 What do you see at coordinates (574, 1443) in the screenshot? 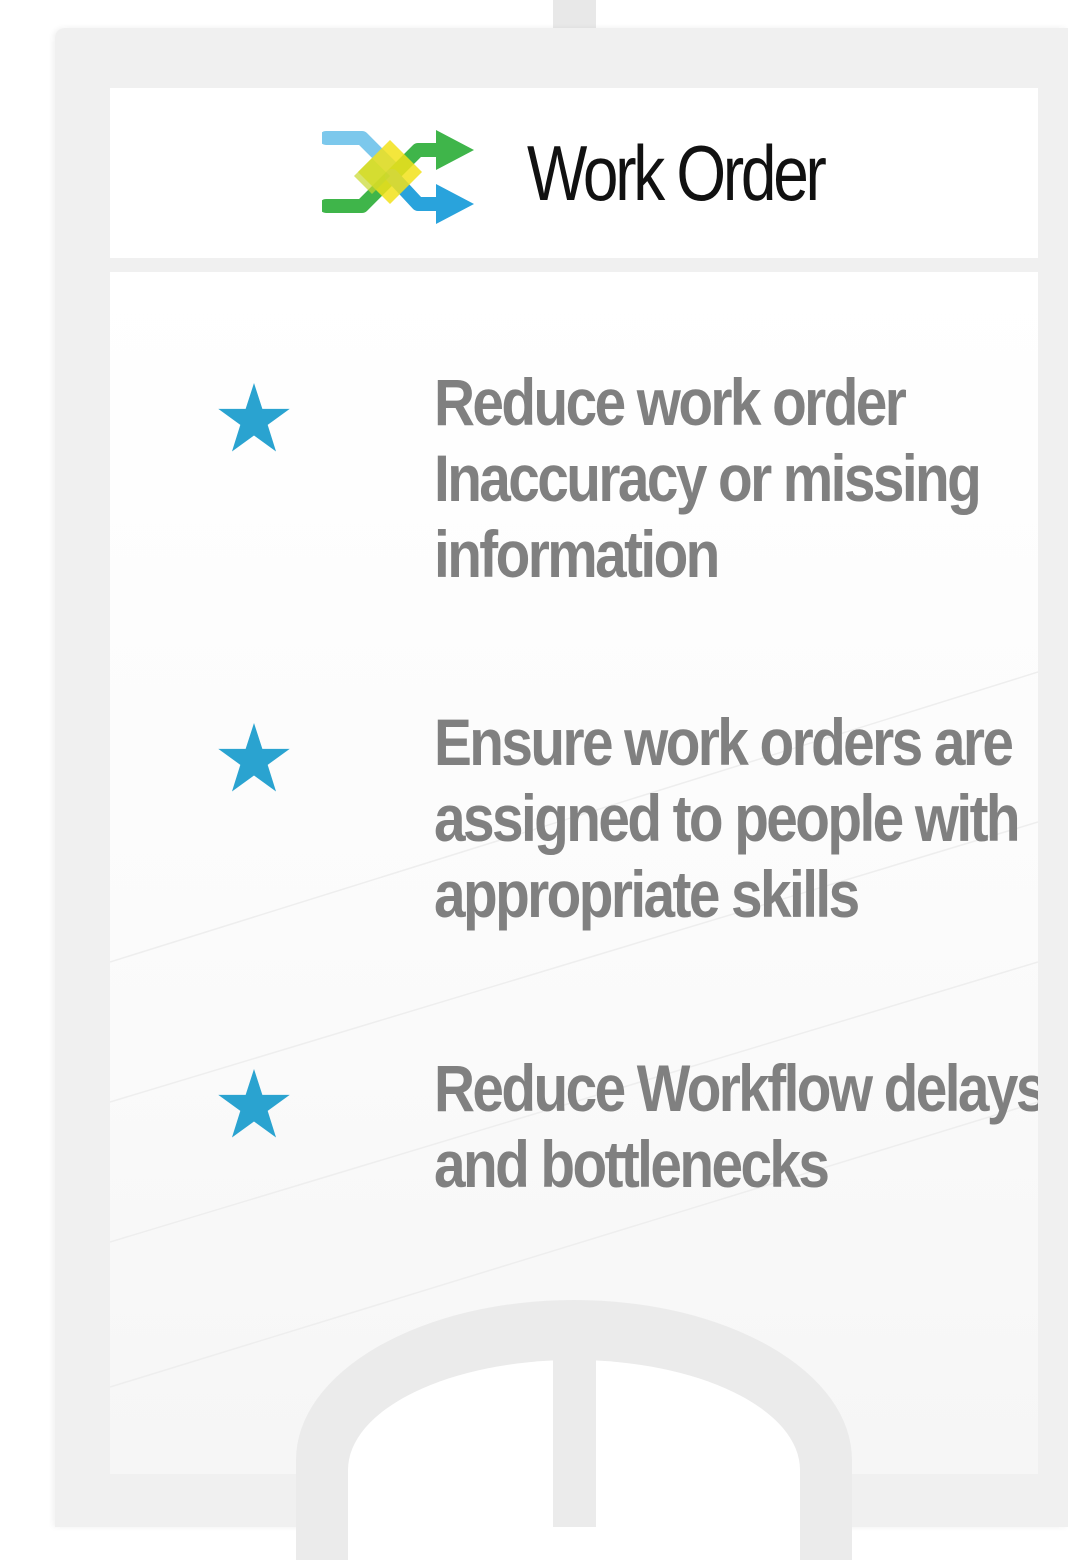
I see `bottom-connector` at bounding box center [574, 1443].